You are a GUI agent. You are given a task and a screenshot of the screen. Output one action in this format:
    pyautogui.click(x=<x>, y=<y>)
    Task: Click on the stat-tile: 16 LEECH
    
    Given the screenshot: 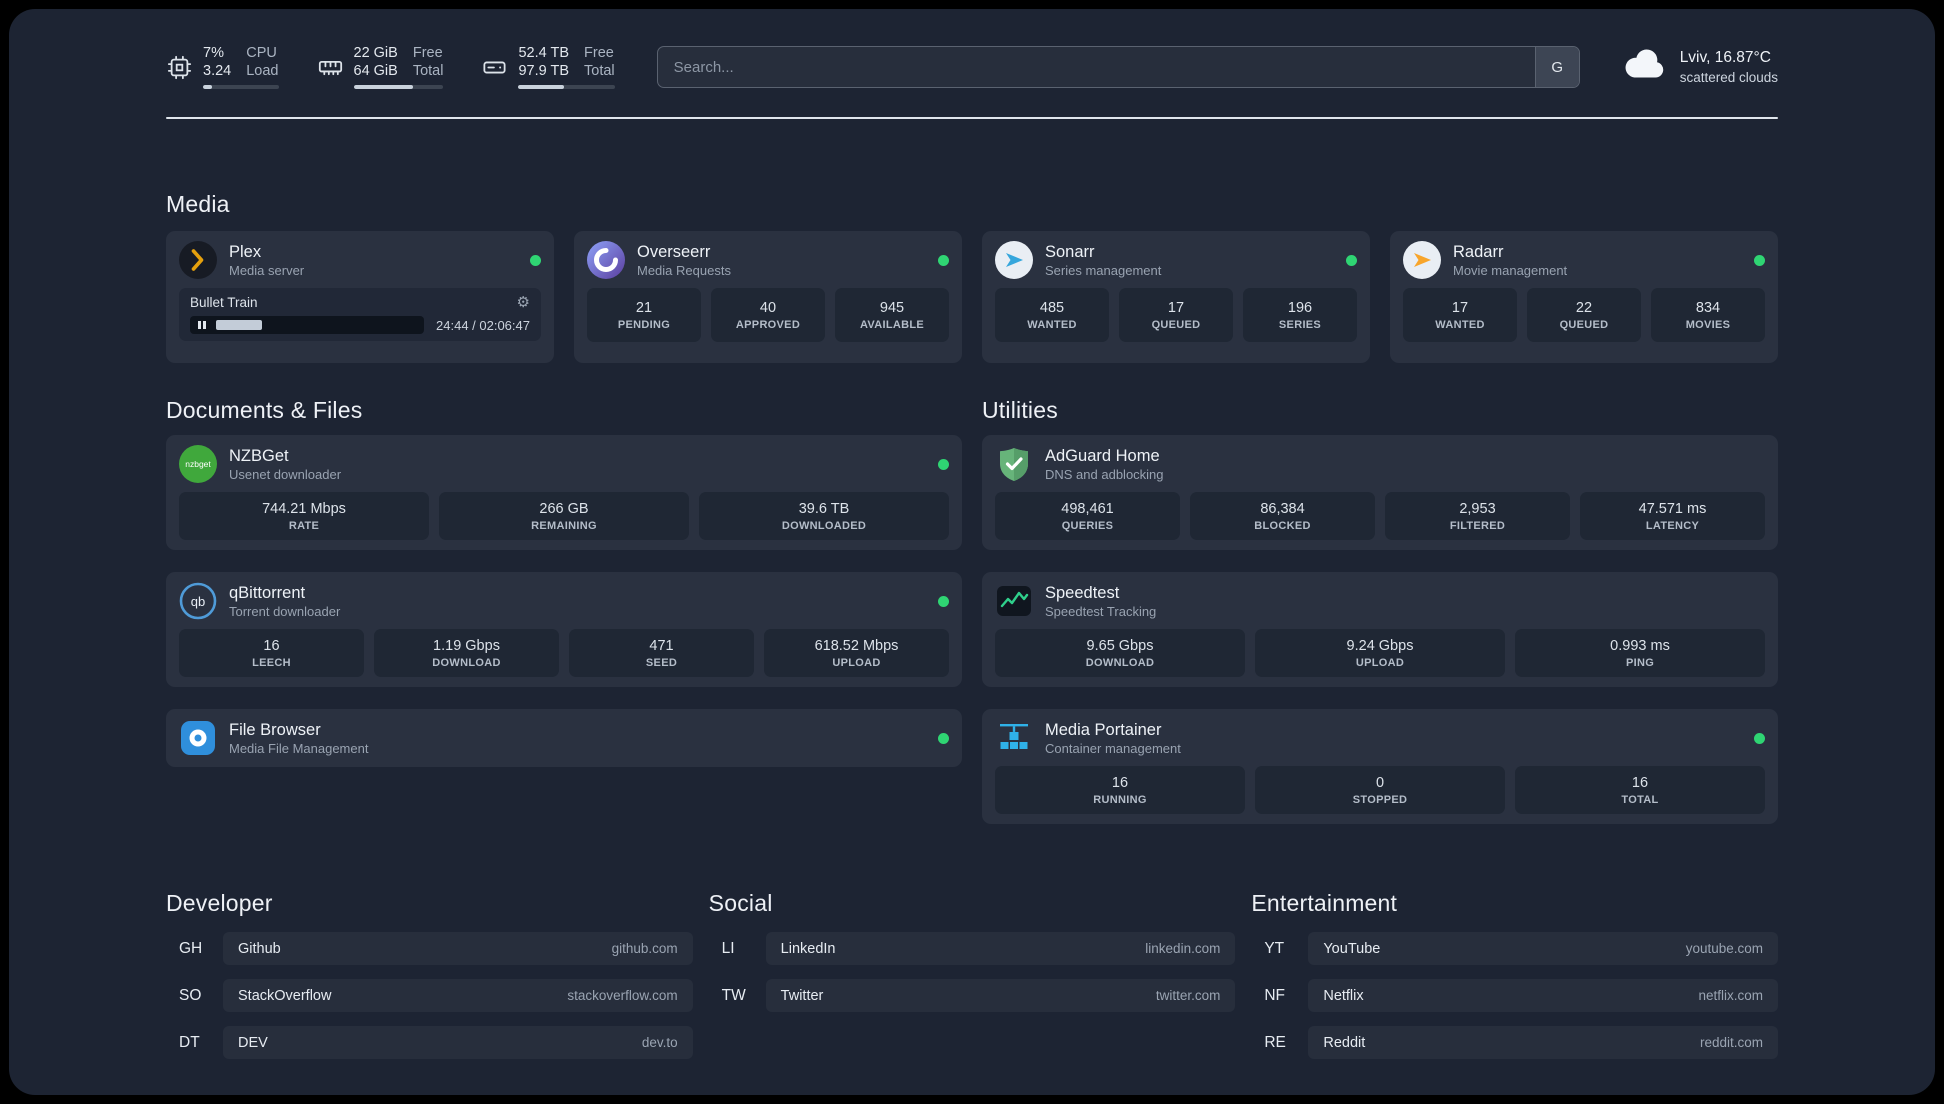 What is the action you would take?
    pyautogui.click(x=271, y=653)
    